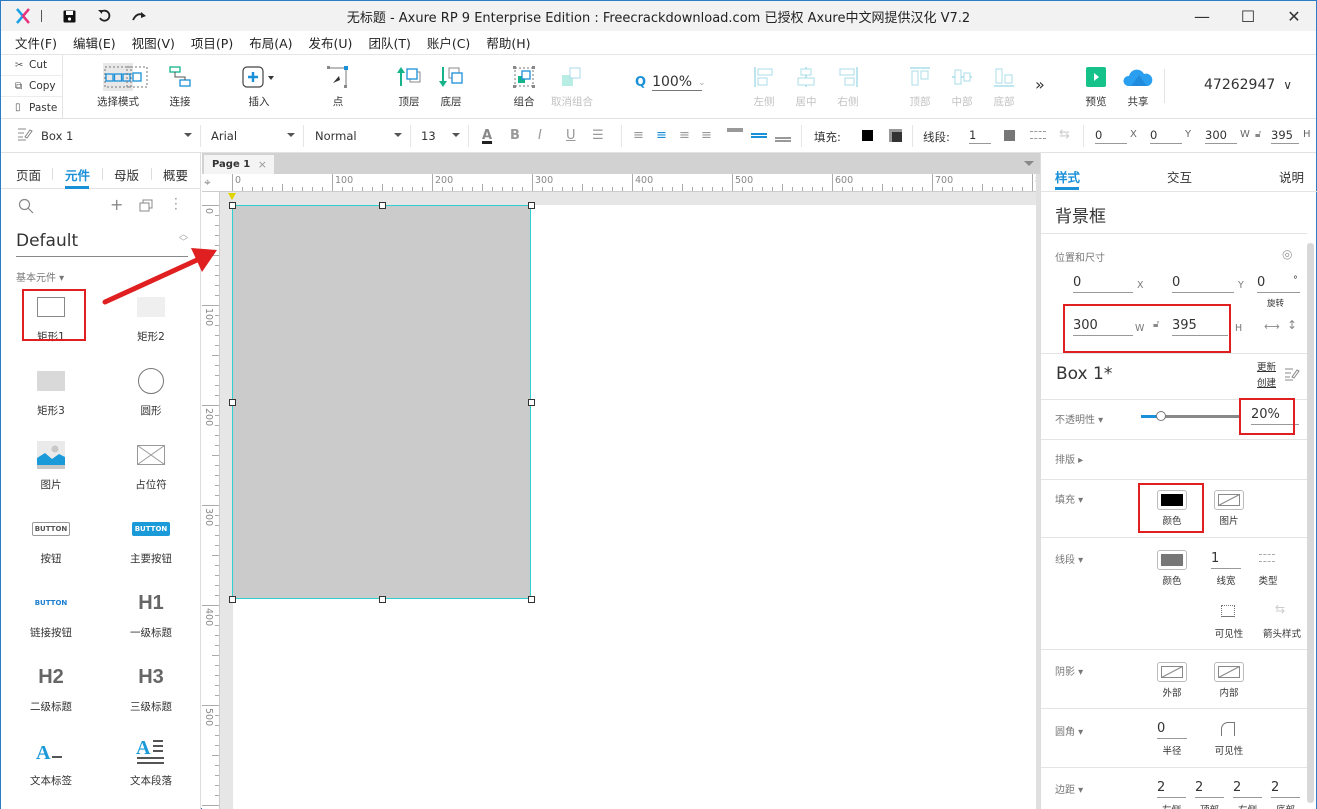  What do you see at coordinates (1310, 523) in the screenshot?
I see `right-panel-scrollbar` at bounding box center [1310, 523].